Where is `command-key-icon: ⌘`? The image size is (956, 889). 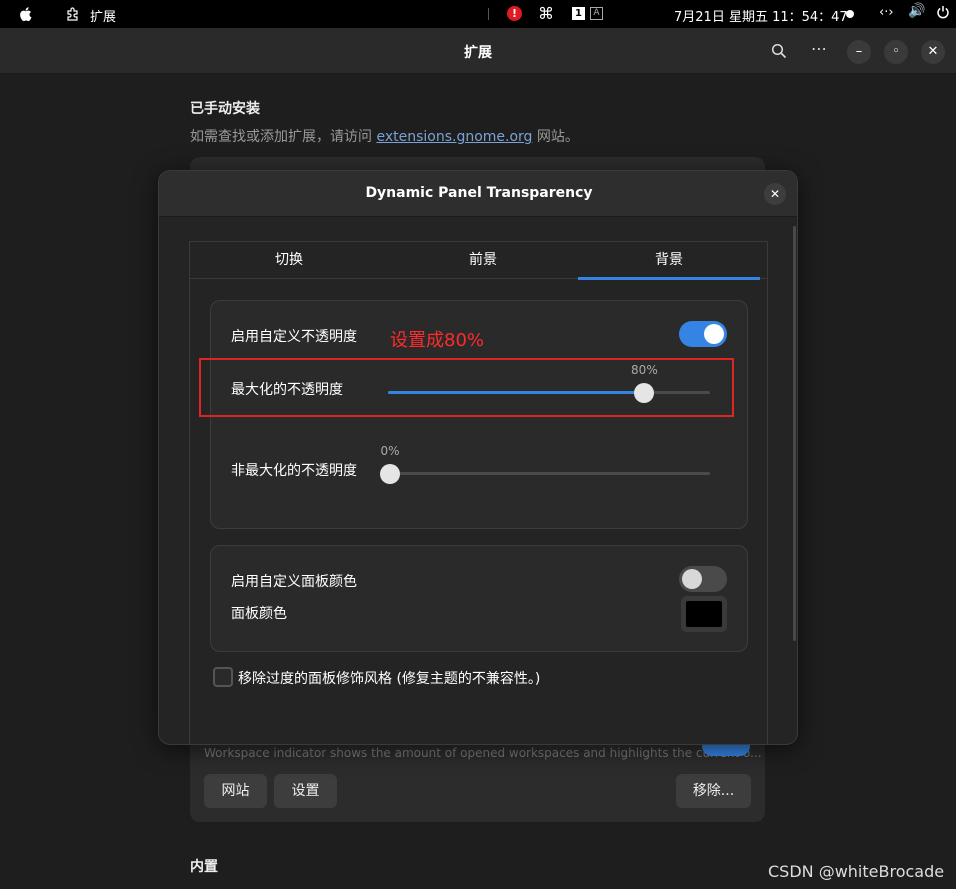 command-key-icon: ⌘ is located at coordinates (546, 13).